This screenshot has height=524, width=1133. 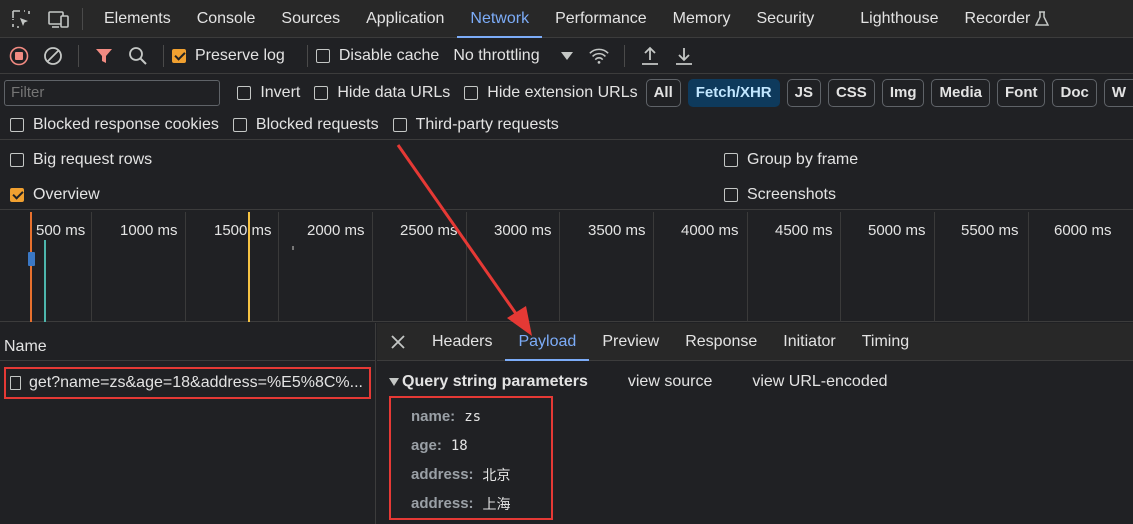 What do you see at coordinates (1118, 92) in the screenshot?
I see `type-filter-ws: W` at bounding box center [1118, 92].